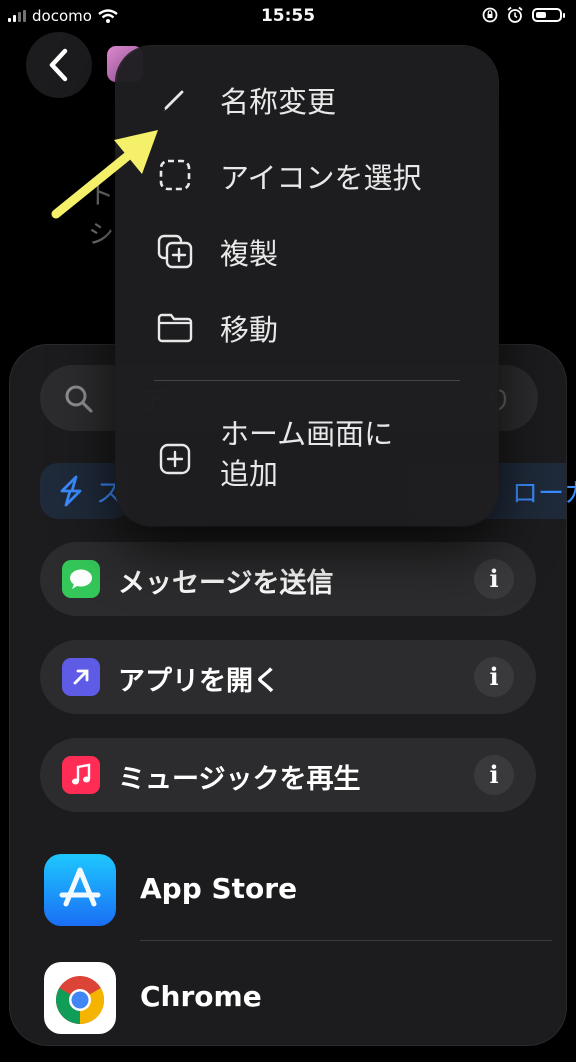  I want to click on app-name: App Store, so click(219, 888).